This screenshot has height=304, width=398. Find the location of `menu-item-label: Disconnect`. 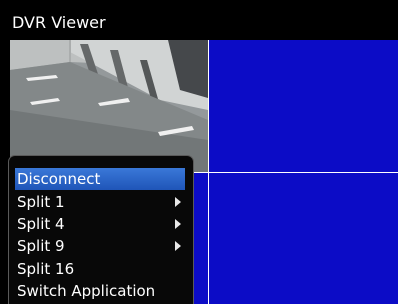

menu-item-label: Disconnect is located at coordinates (59, 179).